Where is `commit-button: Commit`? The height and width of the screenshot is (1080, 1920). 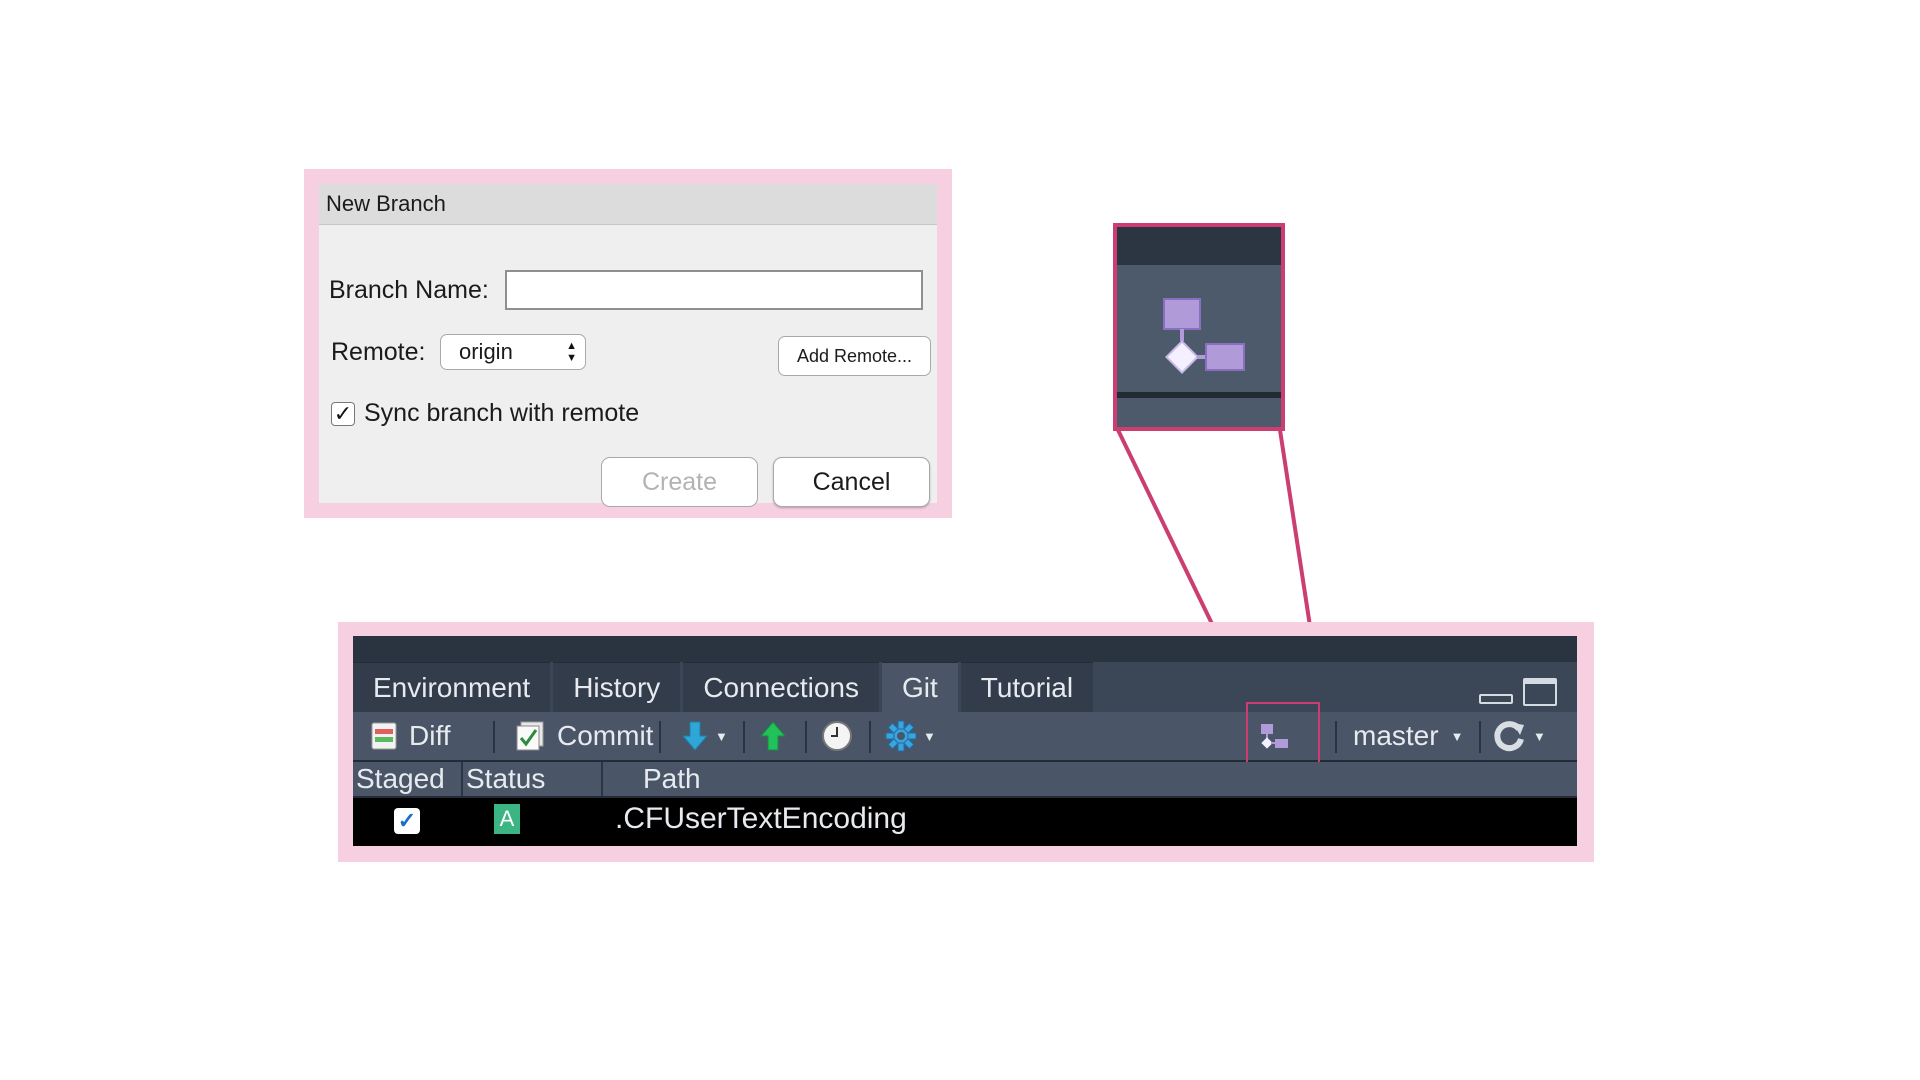
commit-button: Commit is located at coordinates (584, 736).